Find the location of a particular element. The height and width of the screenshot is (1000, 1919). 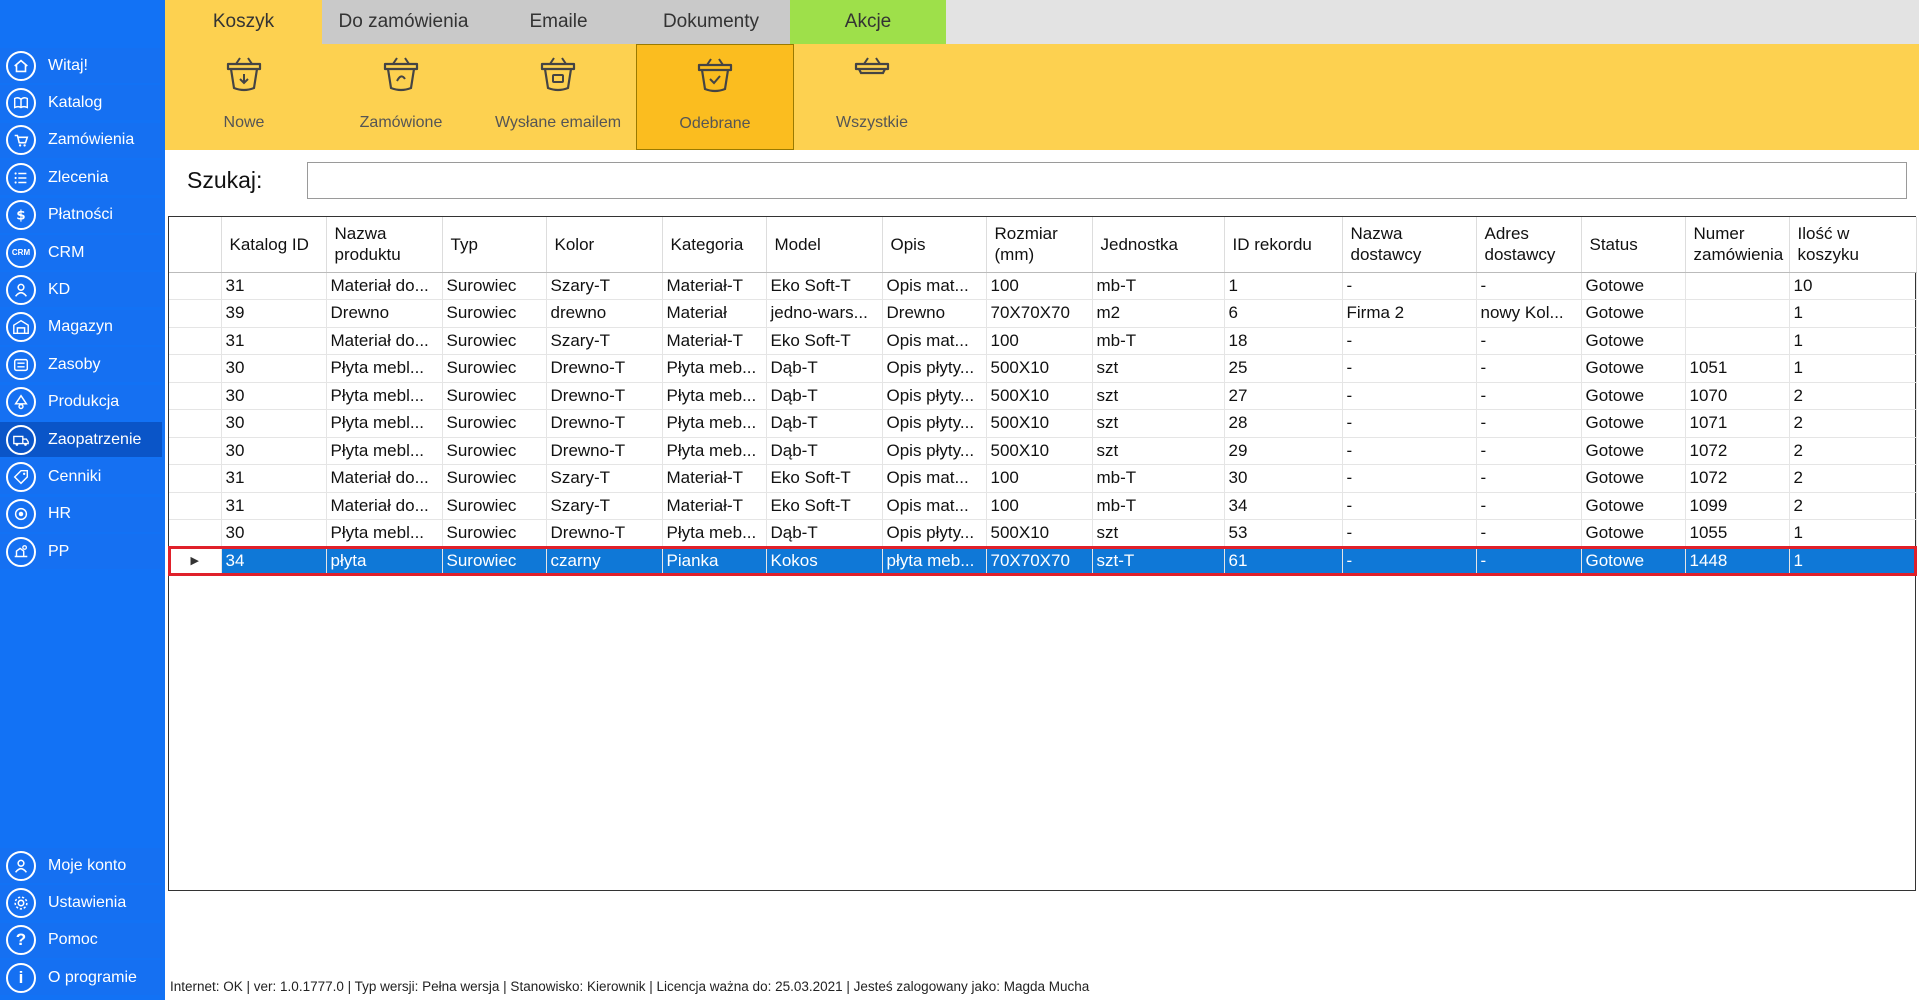

table-cell: 1051 is located at coordinates (1737, 368).